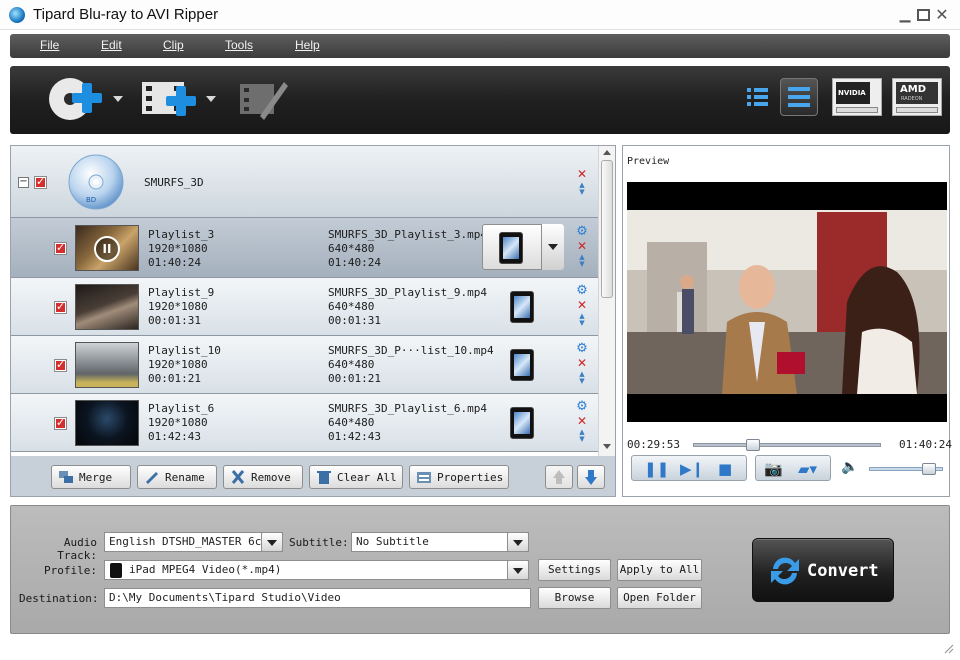 This screenshot has height=660, width=960. What do you see at coordinates (480, 46) in the screenshot?
I see `menu-bar: File Edit Clip Tools Help` at bounding box center [480, 46].